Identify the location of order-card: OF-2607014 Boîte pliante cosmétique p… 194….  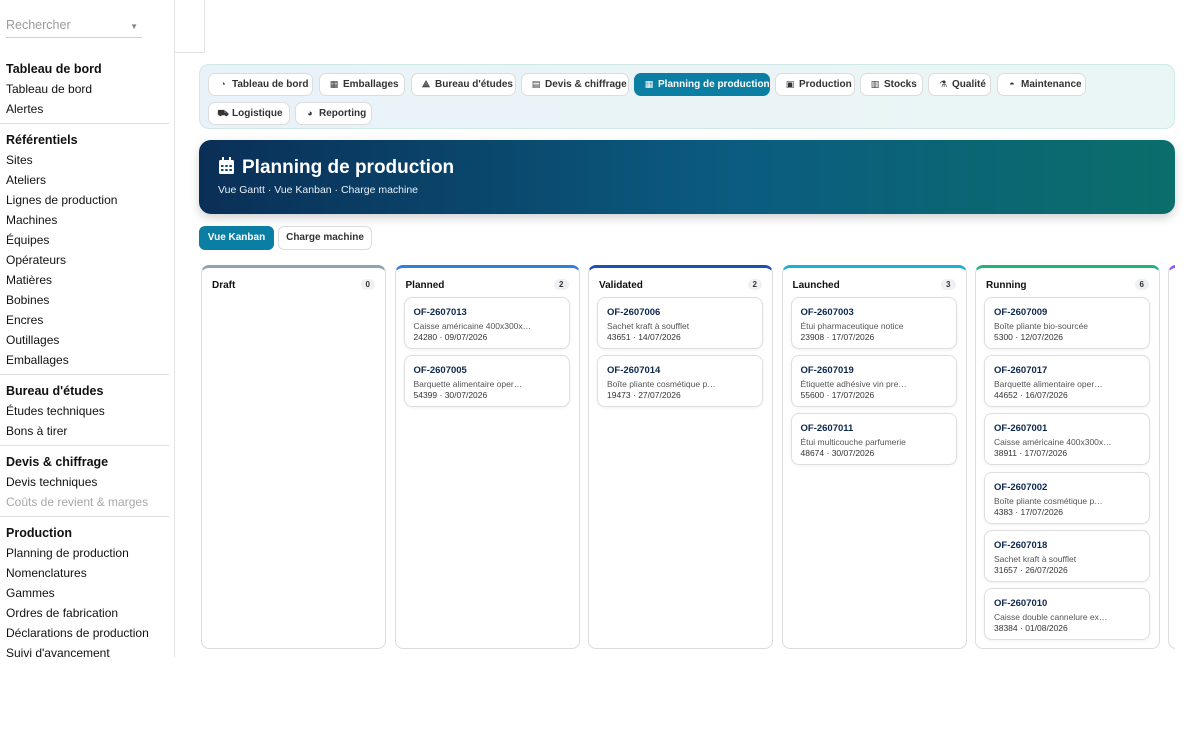
(680, 381).